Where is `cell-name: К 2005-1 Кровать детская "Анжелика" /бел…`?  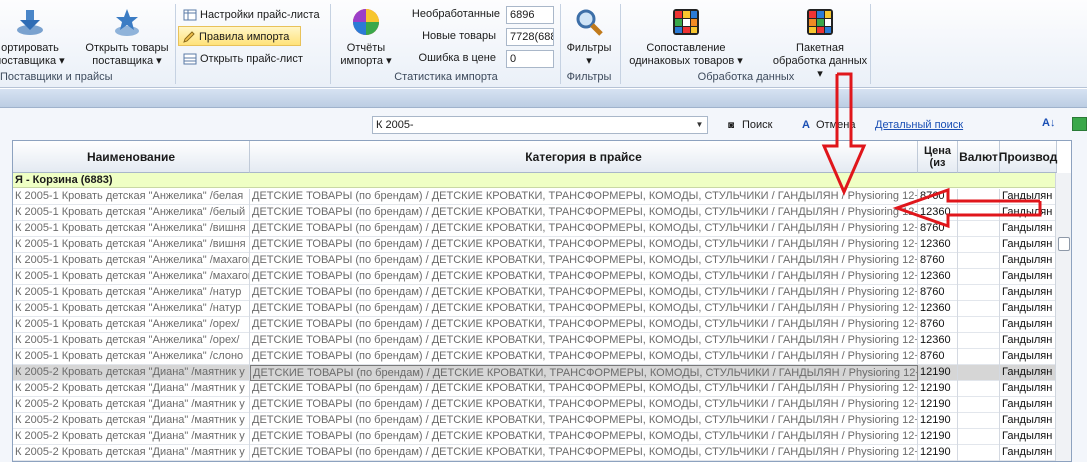 cell-name: К 2005-1 Кровать детская "Анжелика" /бел… is located at coordinates (131, 213).